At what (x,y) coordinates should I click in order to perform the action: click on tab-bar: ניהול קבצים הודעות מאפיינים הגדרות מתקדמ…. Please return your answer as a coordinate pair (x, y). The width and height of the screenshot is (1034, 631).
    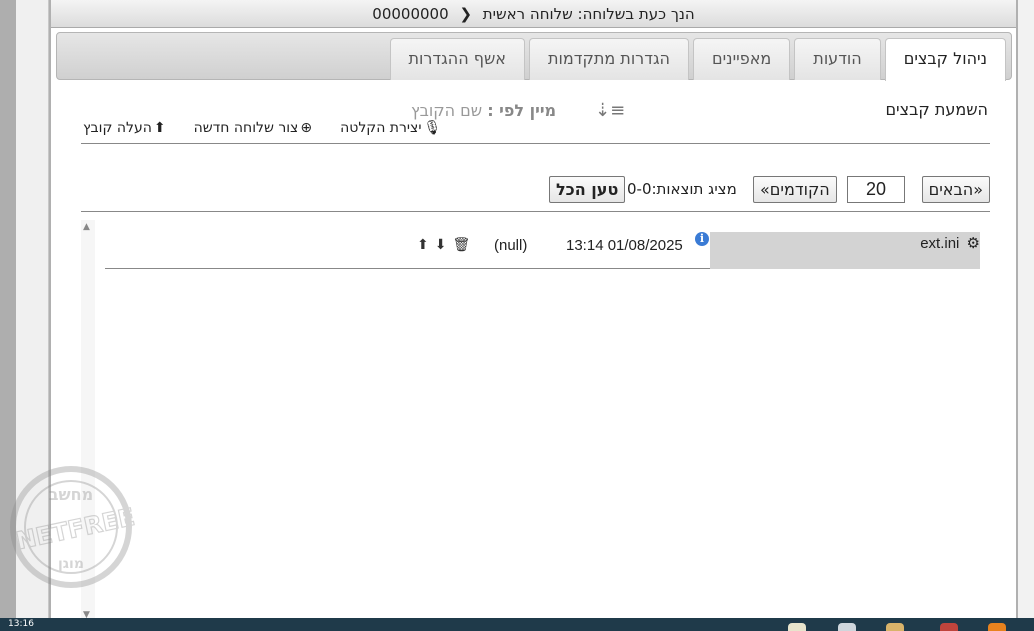
    Looking at the image, I should click on (534, 56).